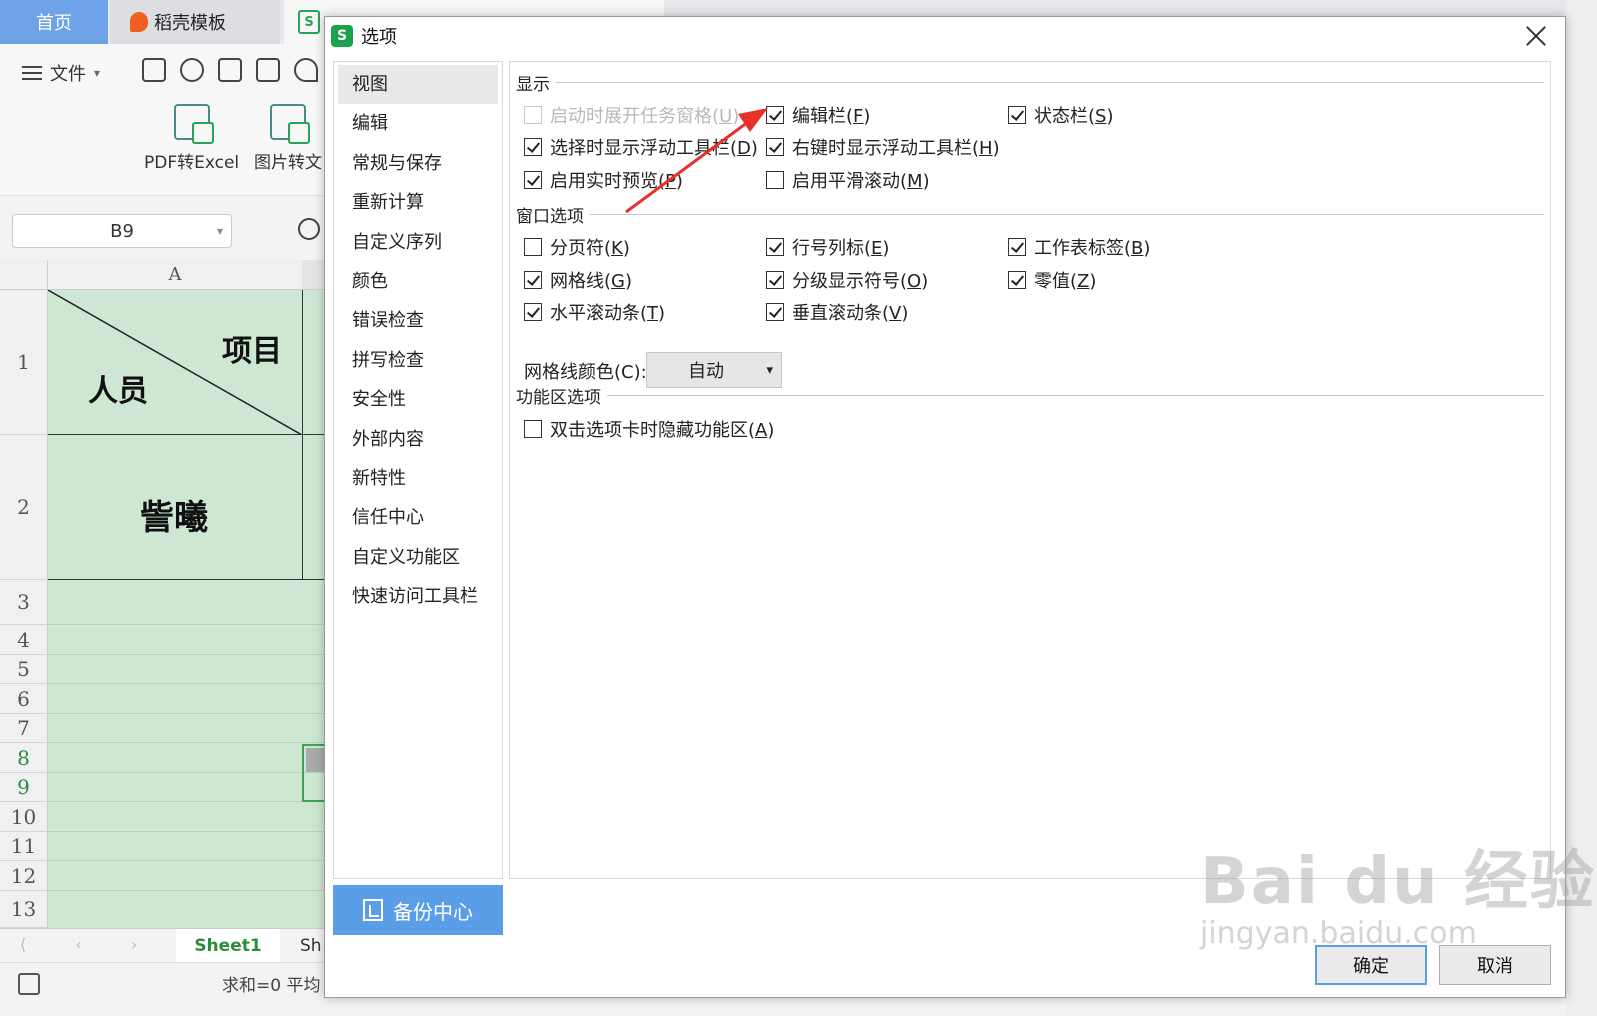 The height and width of the screenshot is (1016, 1597). I want to click on dialog-title-bar: S 选项, so click(945, 36).